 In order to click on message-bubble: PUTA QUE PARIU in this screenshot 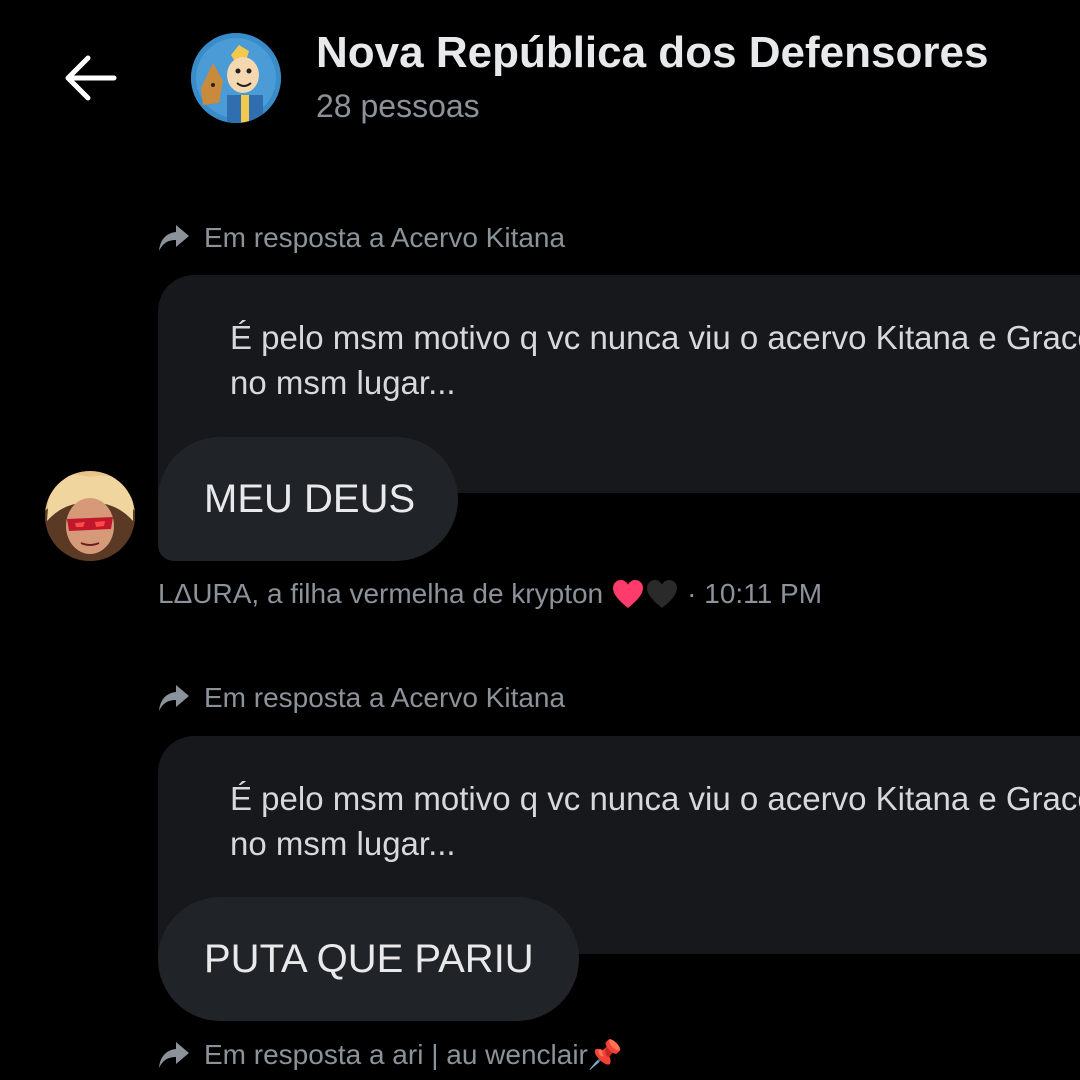, I will do `click(368, 959)`.